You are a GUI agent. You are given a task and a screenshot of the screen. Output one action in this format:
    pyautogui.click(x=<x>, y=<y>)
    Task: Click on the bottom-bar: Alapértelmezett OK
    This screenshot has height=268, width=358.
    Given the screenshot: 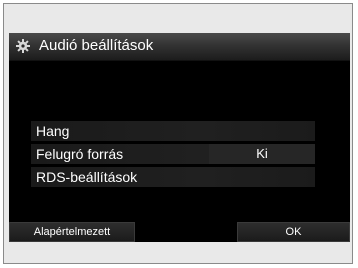 What is the action you would take?
    pyautogui.click(x=179, y=232)
    